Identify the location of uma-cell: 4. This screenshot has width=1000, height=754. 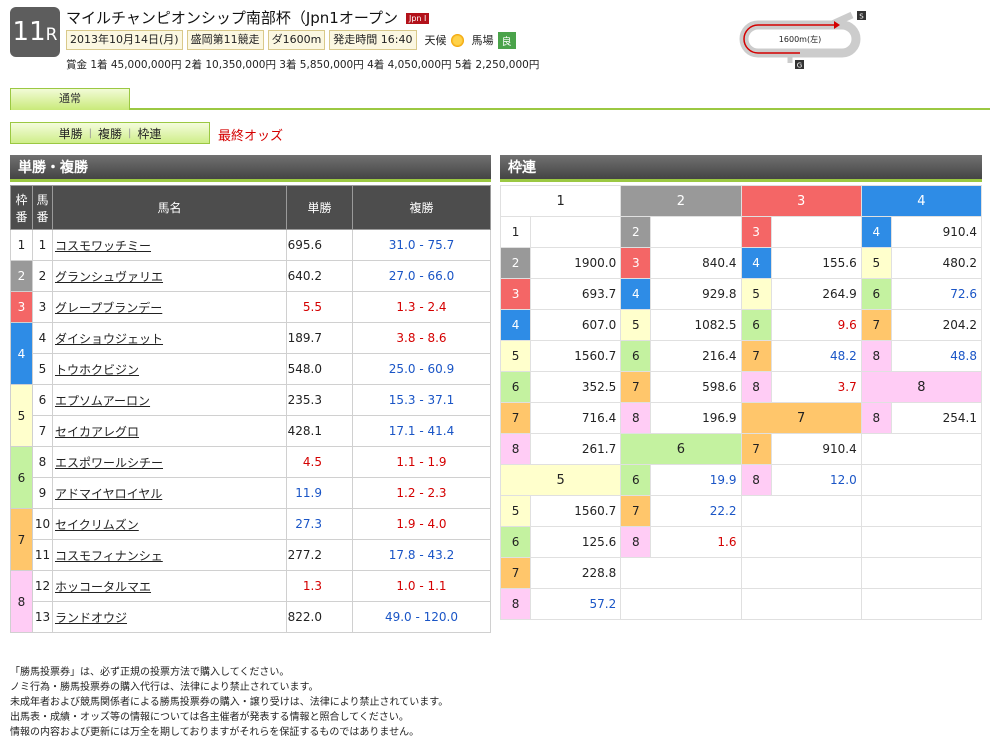
(42, 338).